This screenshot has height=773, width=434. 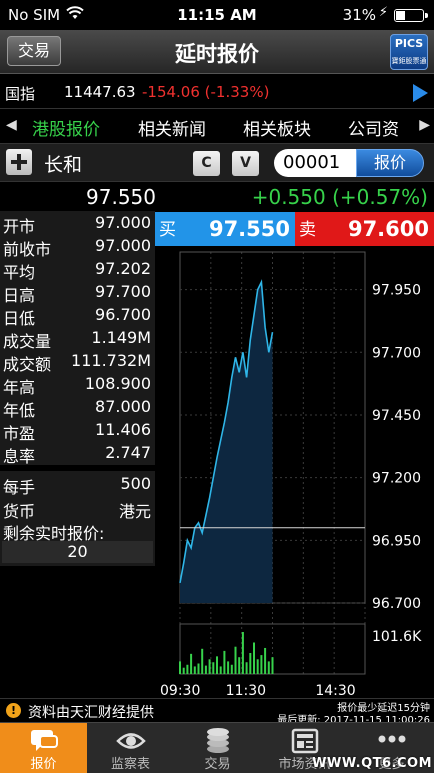 I want to click on index-ticker: 国指 11447.63 -154.06 (-1.33%), so click(x=217, y=92).